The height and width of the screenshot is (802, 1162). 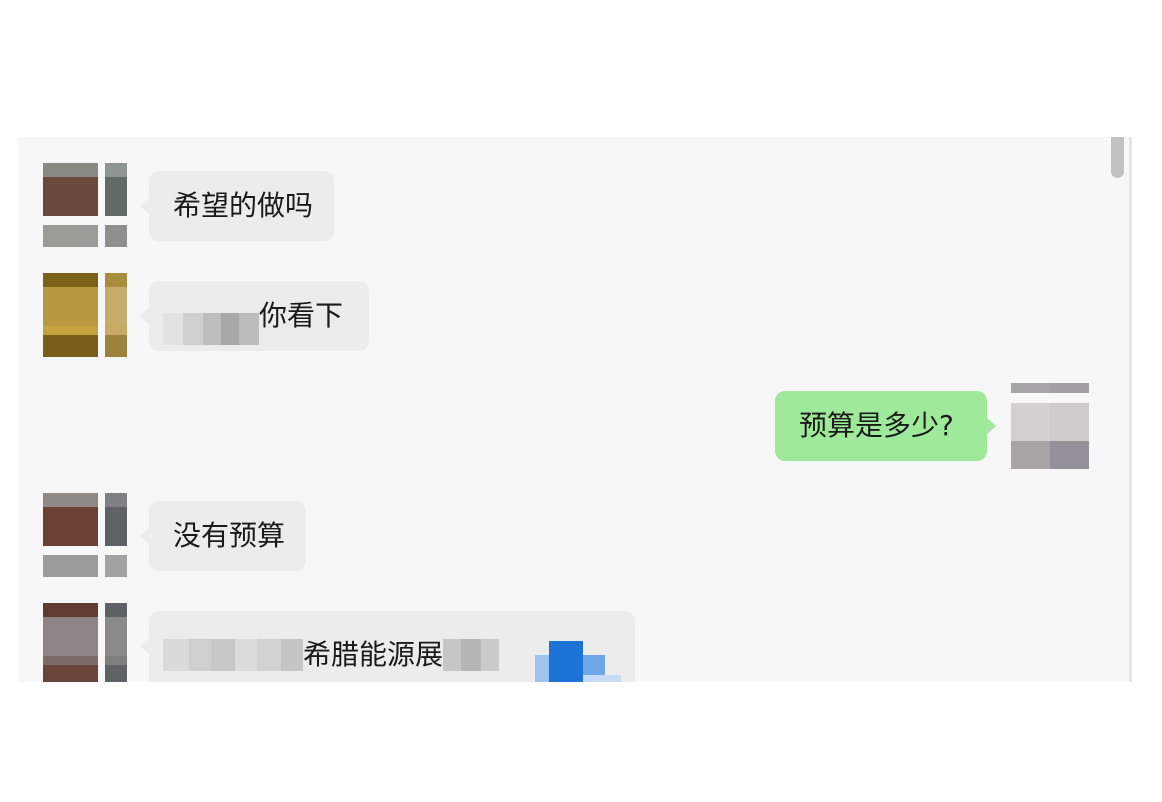 I want to click on message-bubble: 你看下, so click(x=254, y=316).